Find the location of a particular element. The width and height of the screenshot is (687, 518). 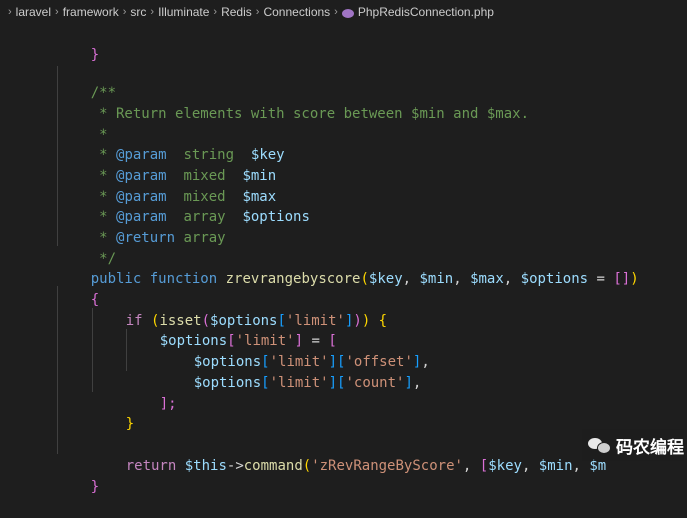

watermark-text: 码农编程 is located at coordinates (650, 447).